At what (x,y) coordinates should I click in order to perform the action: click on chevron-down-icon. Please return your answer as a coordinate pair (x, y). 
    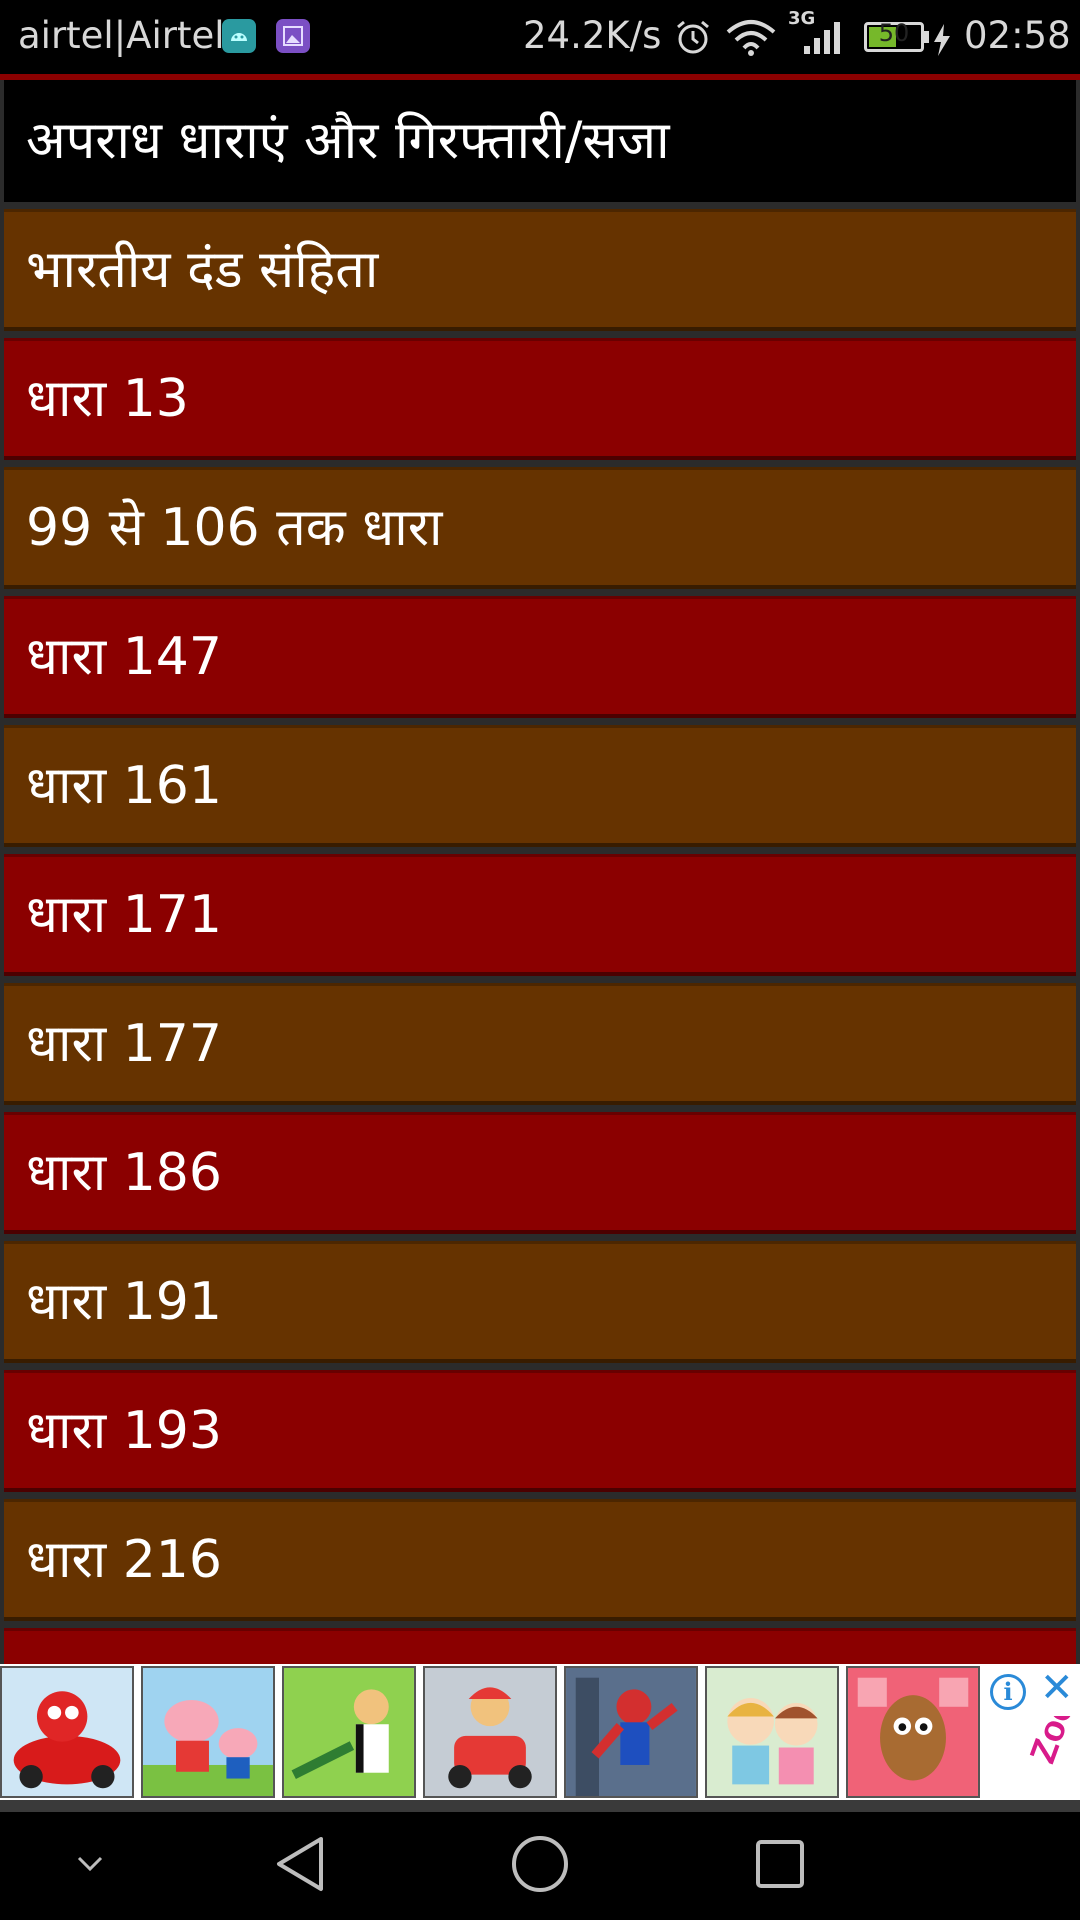
    Looking at the image, I should click on (90, 1866).